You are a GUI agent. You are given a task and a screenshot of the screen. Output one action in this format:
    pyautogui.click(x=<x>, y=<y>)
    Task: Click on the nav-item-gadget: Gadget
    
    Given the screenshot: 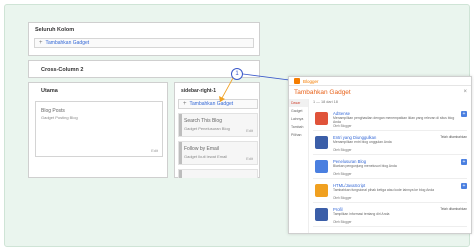 What is the action you would take?
    pyautogui.click(x=298, y=111)
    